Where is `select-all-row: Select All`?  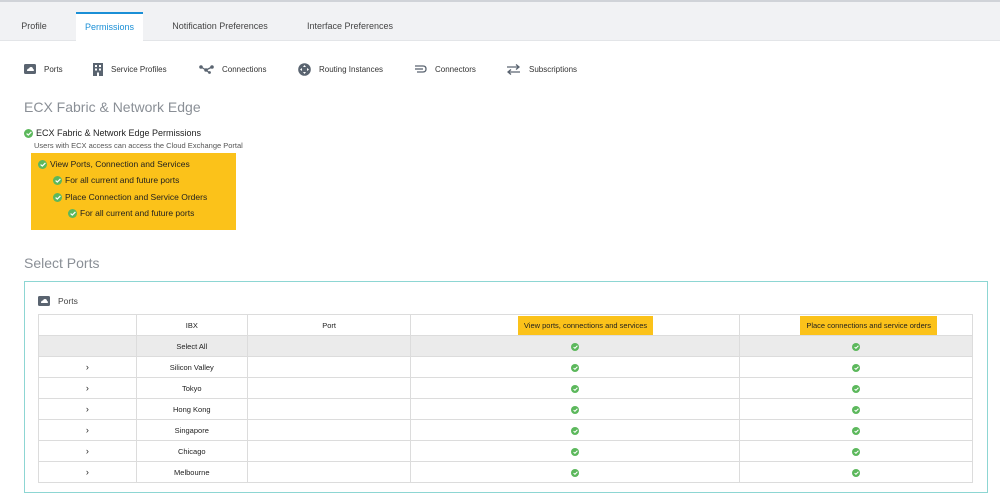
select-all-row: Select All is located at coordinates (505, 346).